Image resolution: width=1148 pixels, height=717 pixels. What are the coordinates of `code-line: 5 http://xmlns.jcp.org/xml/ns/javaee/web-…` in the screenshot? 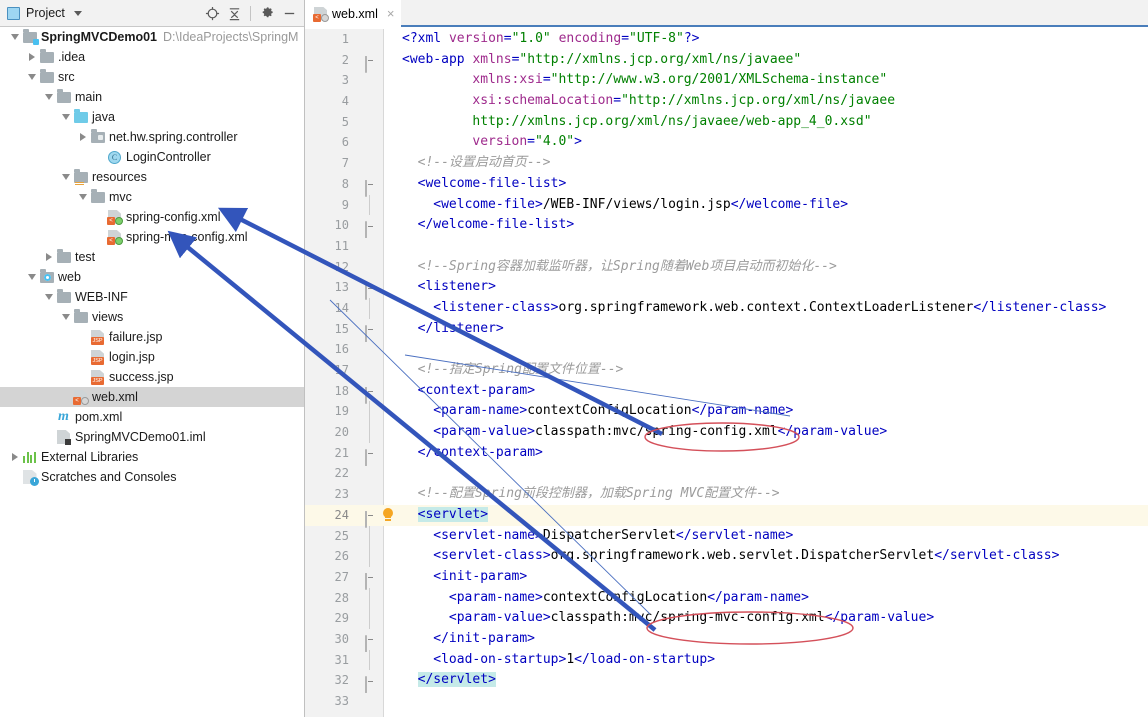 It's located at (726, 122).